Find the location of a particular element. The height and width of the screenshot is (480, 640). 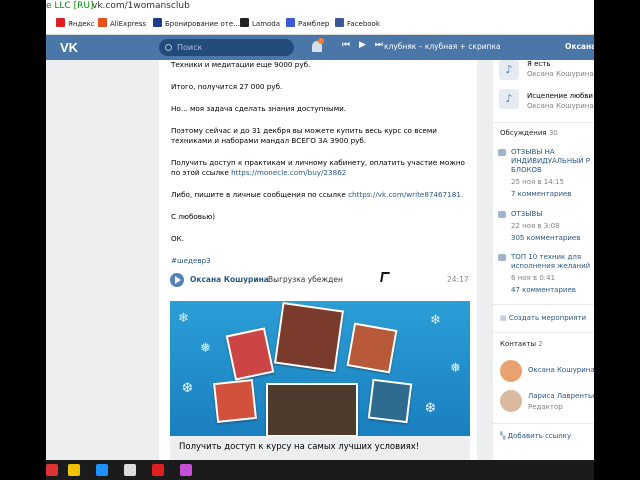

rambler-icon is located at coordinates (290, 22).